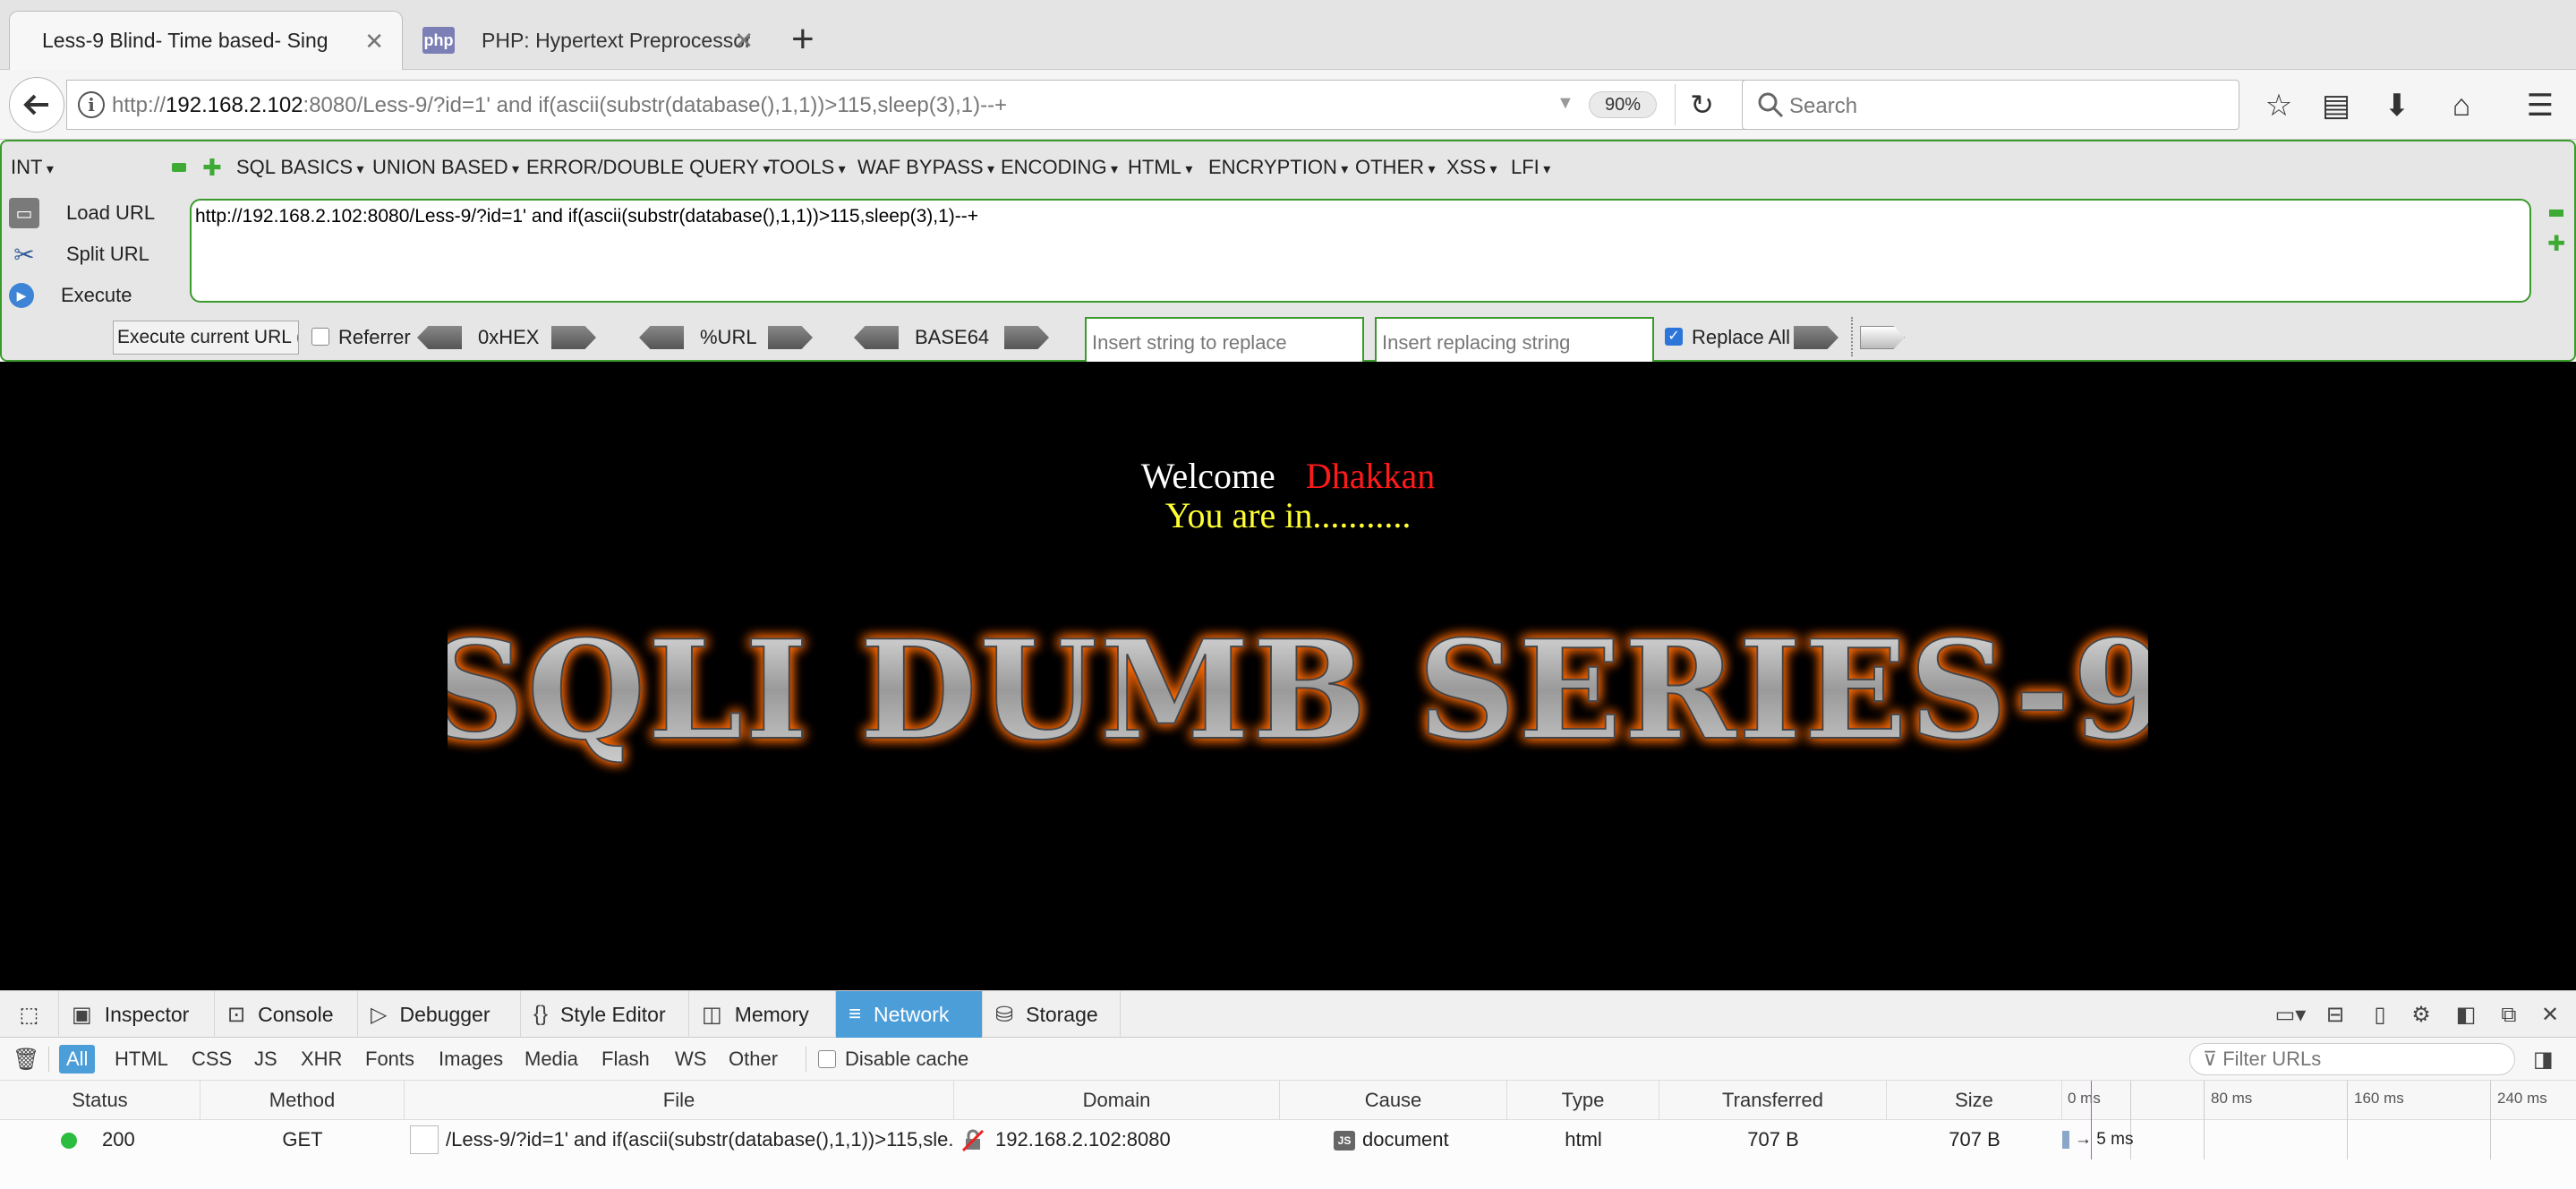  Describe the element at coordinates (302, 1100) in the screenshot. I see `col-method: Method` at that location.